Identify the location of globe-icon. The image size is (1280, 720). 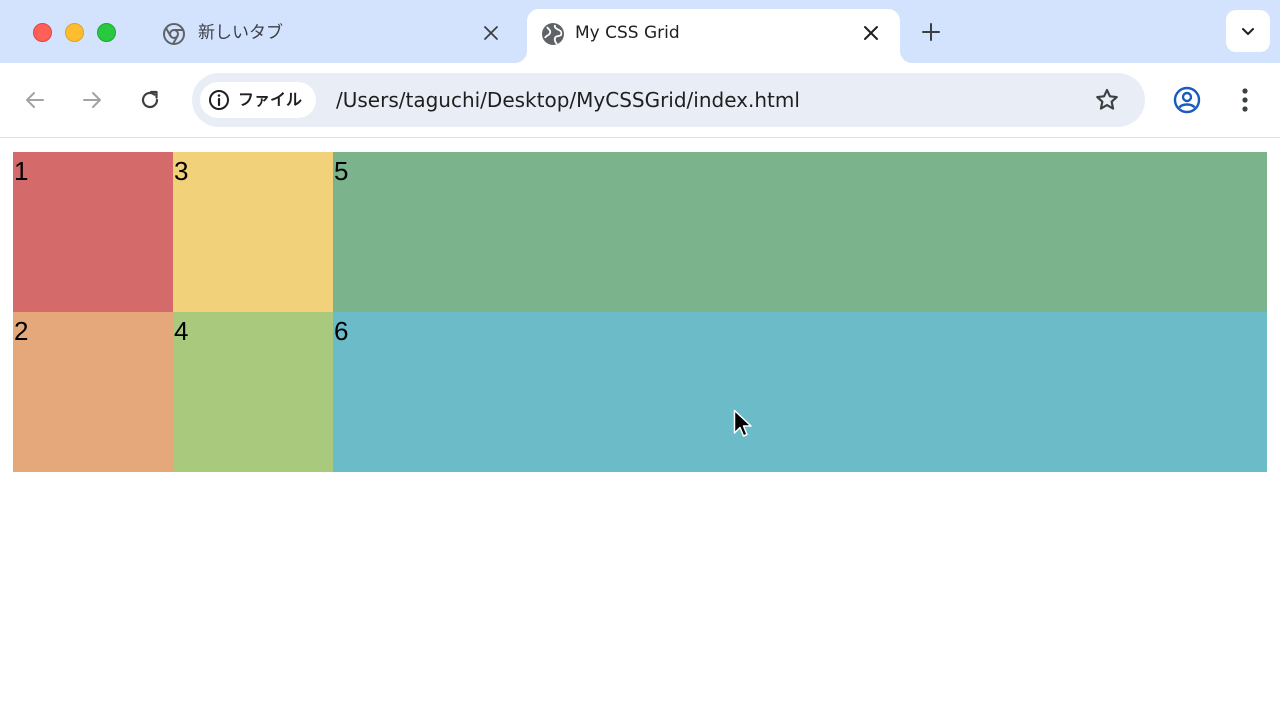
(553, 34).